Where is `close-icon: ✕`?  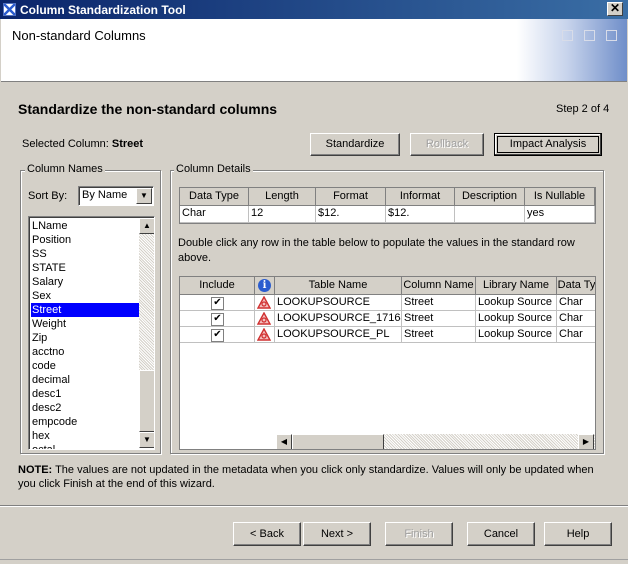 close-icon: ✕ is located at coordinates (615, 8).